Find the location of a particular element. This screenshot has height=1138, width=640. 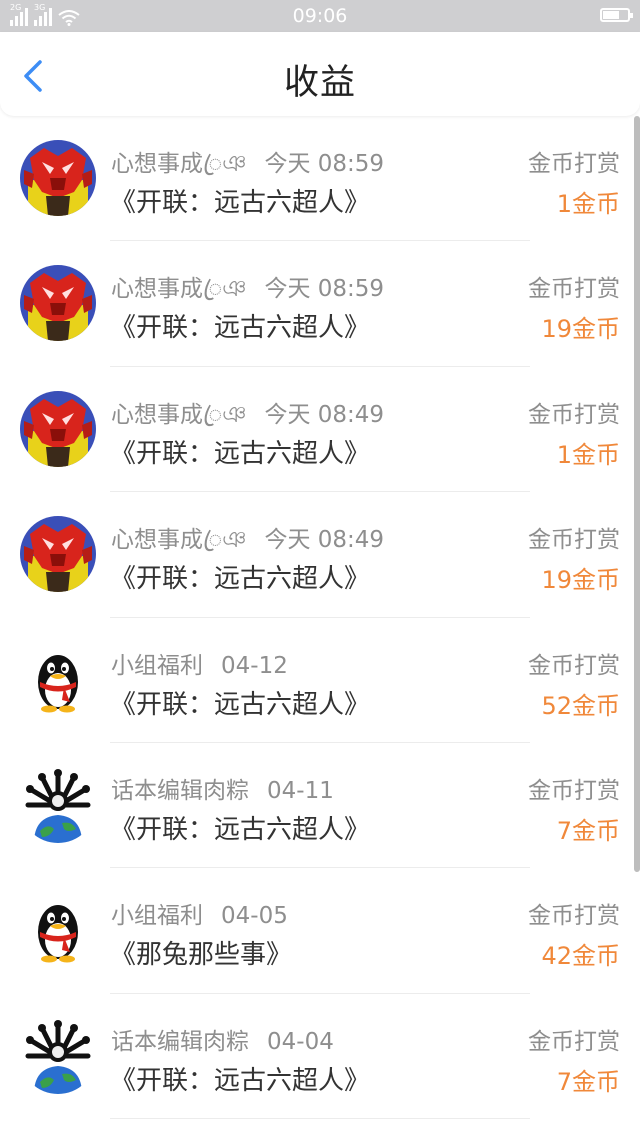

list-item: 心想事成ꦿঞ 今天 08:49 《开联：远古六超人》 金币打赏 19金币 is located at coordinates (320, 555).